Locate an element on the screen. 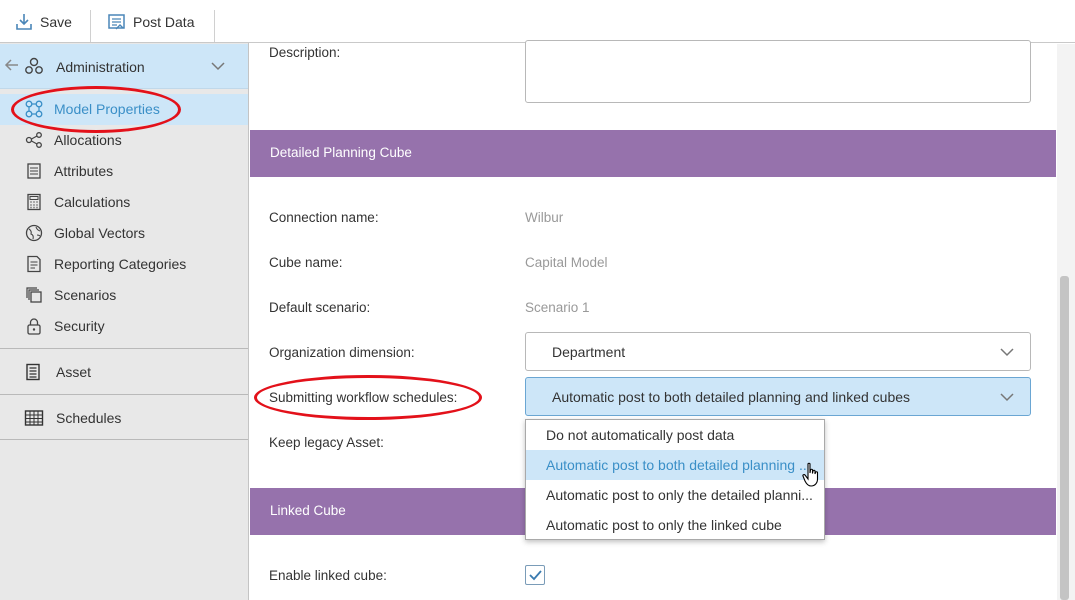 The width and height of the screenshot is (1075, 600). sidebar-item-security: Security is located at coordinates (124, 326).